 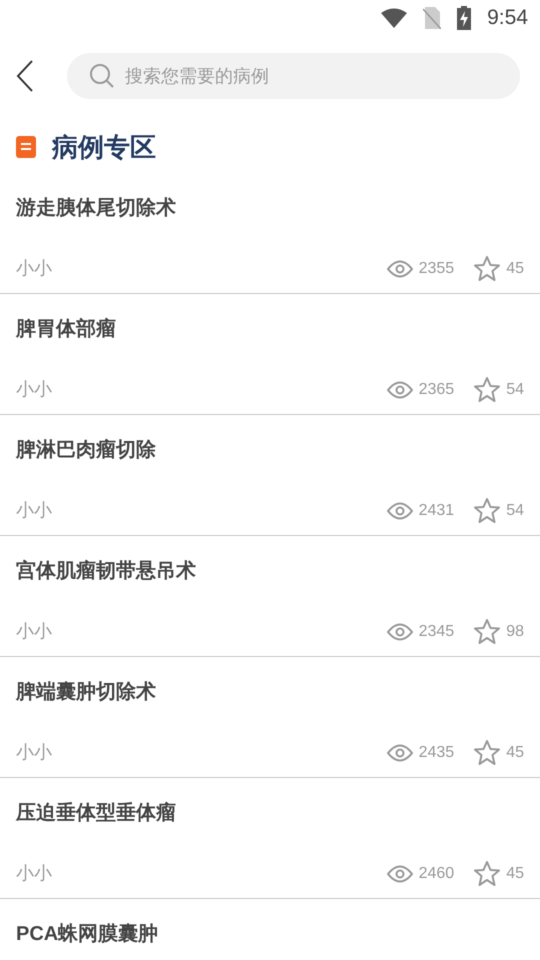 What do you see at coordinates (96, 813) in the screenshot?
I see `case-title: 压迫垂体型垂体瘤` at bounding box center [96, 813].